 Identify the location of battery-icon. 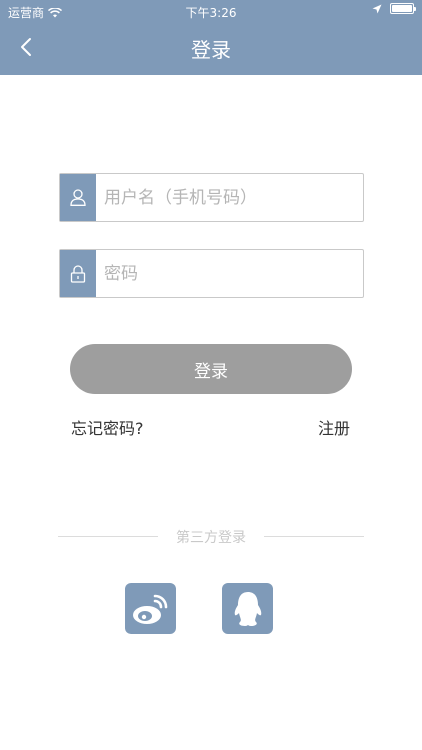
(403, 8).